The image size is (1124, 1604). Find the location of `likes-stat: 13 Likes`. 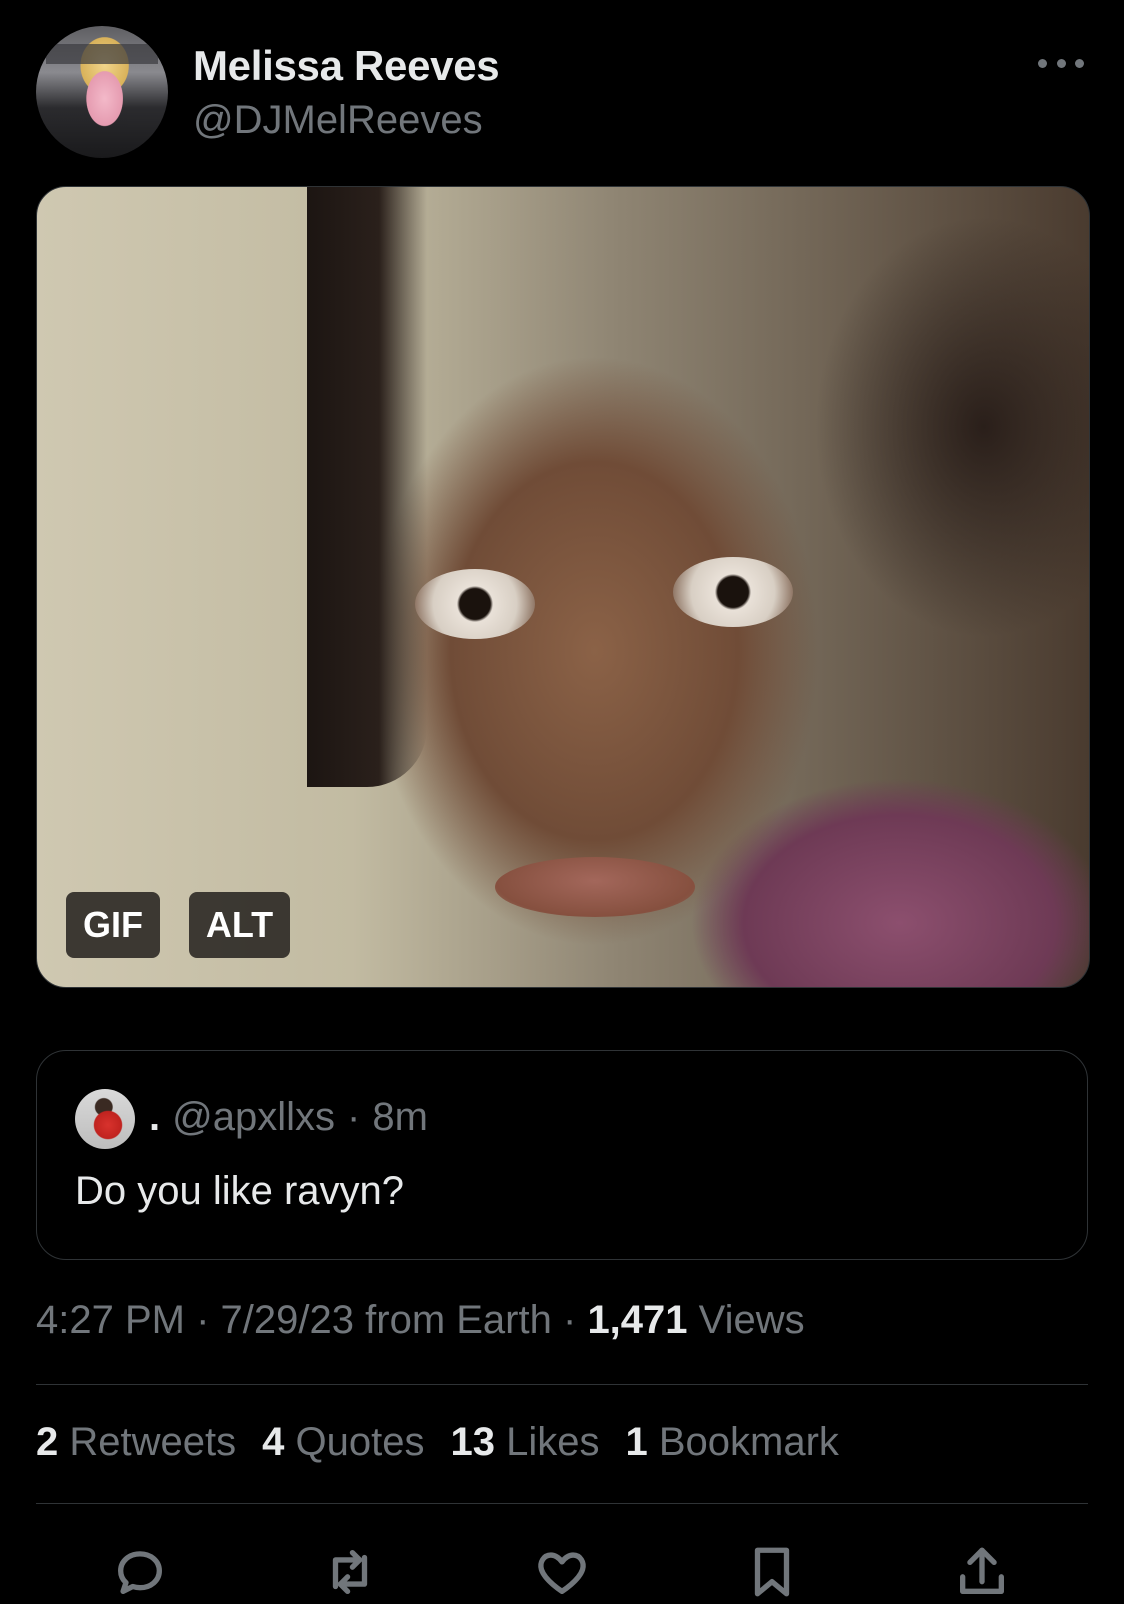

likes-stat: 13 Likes is located at coordinates (524, 1442).